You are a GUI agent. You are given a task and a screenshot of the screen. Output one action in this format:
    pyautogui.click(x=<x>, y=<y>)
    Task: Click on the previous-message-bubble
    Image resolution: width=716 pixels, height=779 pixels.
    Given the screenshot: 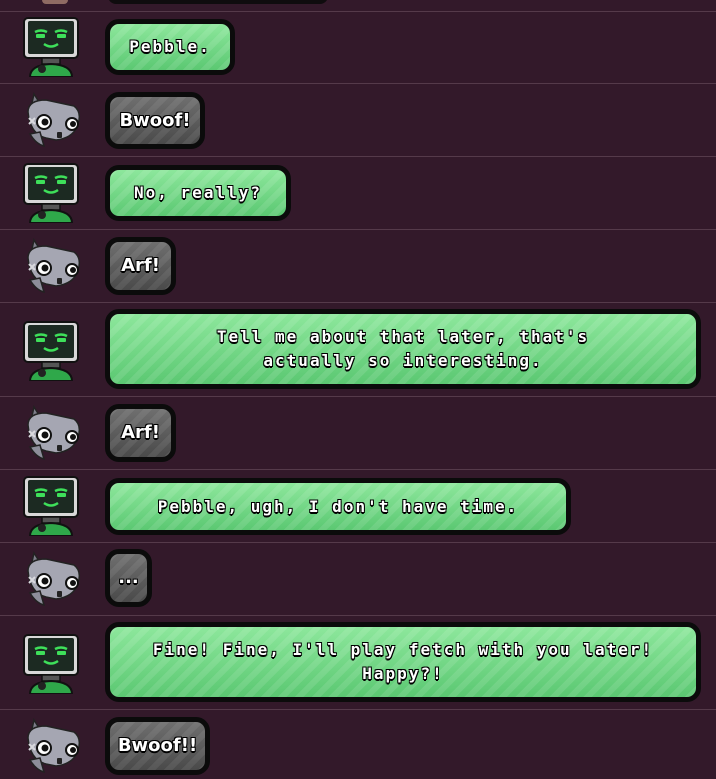 What is the action you would take?
    pyautogui.click(x=218, y=2)
    